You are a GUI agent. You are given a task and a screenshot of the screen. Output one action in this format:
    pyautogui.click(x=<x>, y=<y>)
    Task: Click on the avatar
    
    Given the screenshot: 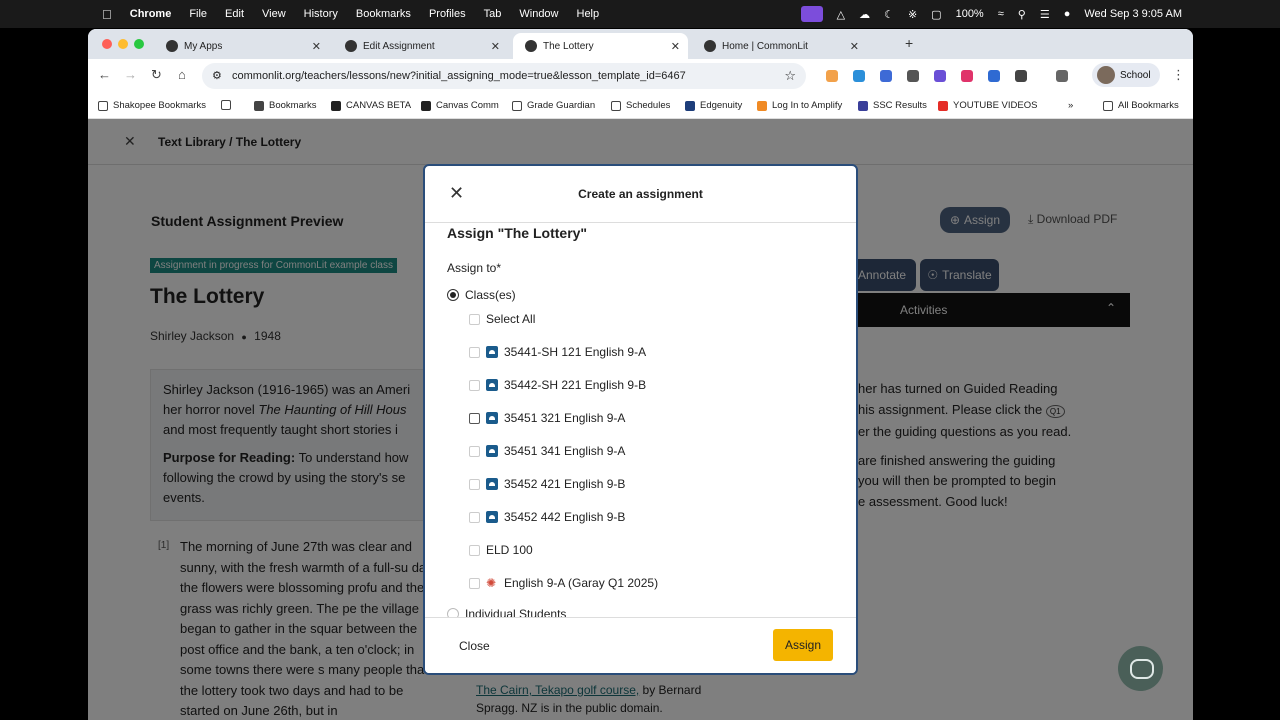 What is the action you would take?
    pyautogui.click(x=1106, y=75)
    